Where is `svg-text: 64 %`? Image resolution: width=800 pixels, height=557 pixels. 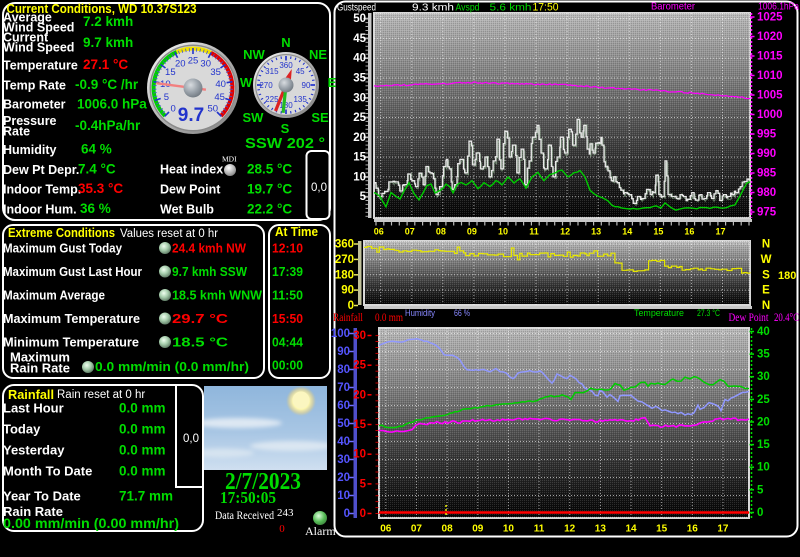
svg-text: 64 % is located at coordinates (96, 149).